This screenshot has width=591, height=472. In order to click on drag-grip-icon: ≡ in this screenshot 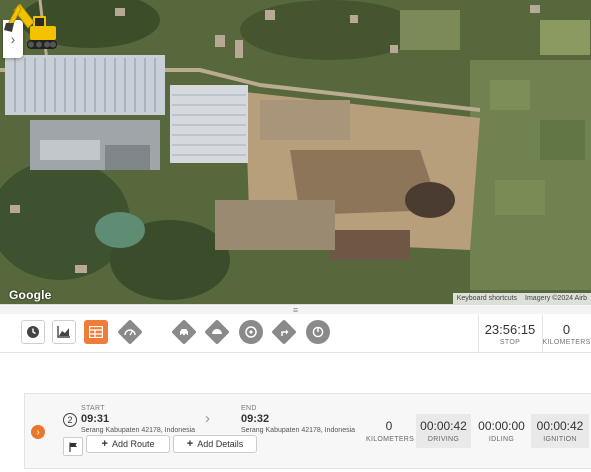, I will do `click(295, 310)`.